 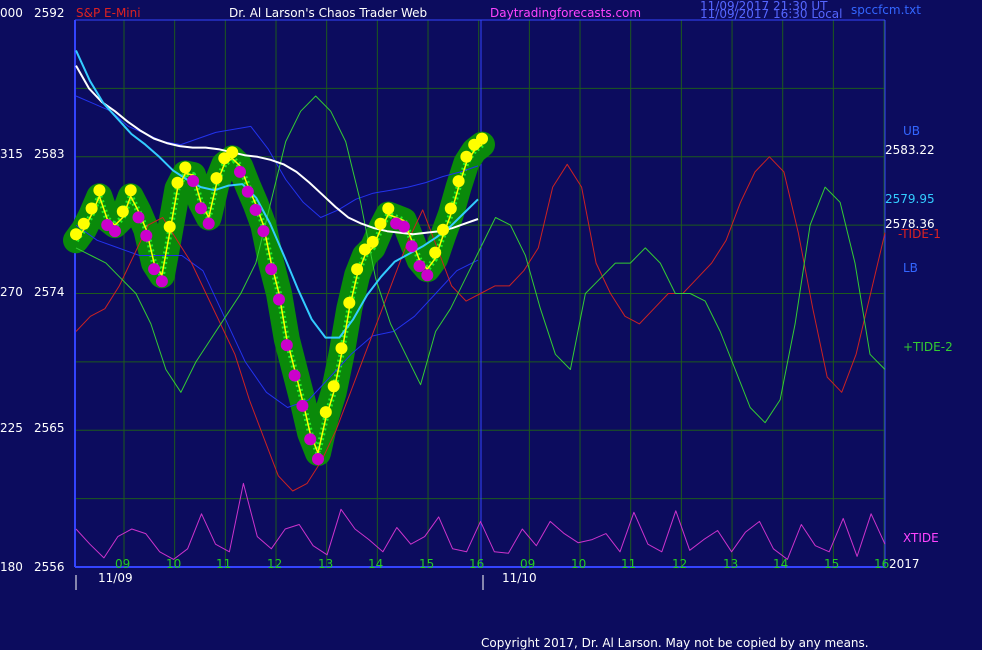 What do you see at coordinates (49, 292) in the screenshot?
I see `y-tick-value-2: 2574` at bounding box center [49, 292].